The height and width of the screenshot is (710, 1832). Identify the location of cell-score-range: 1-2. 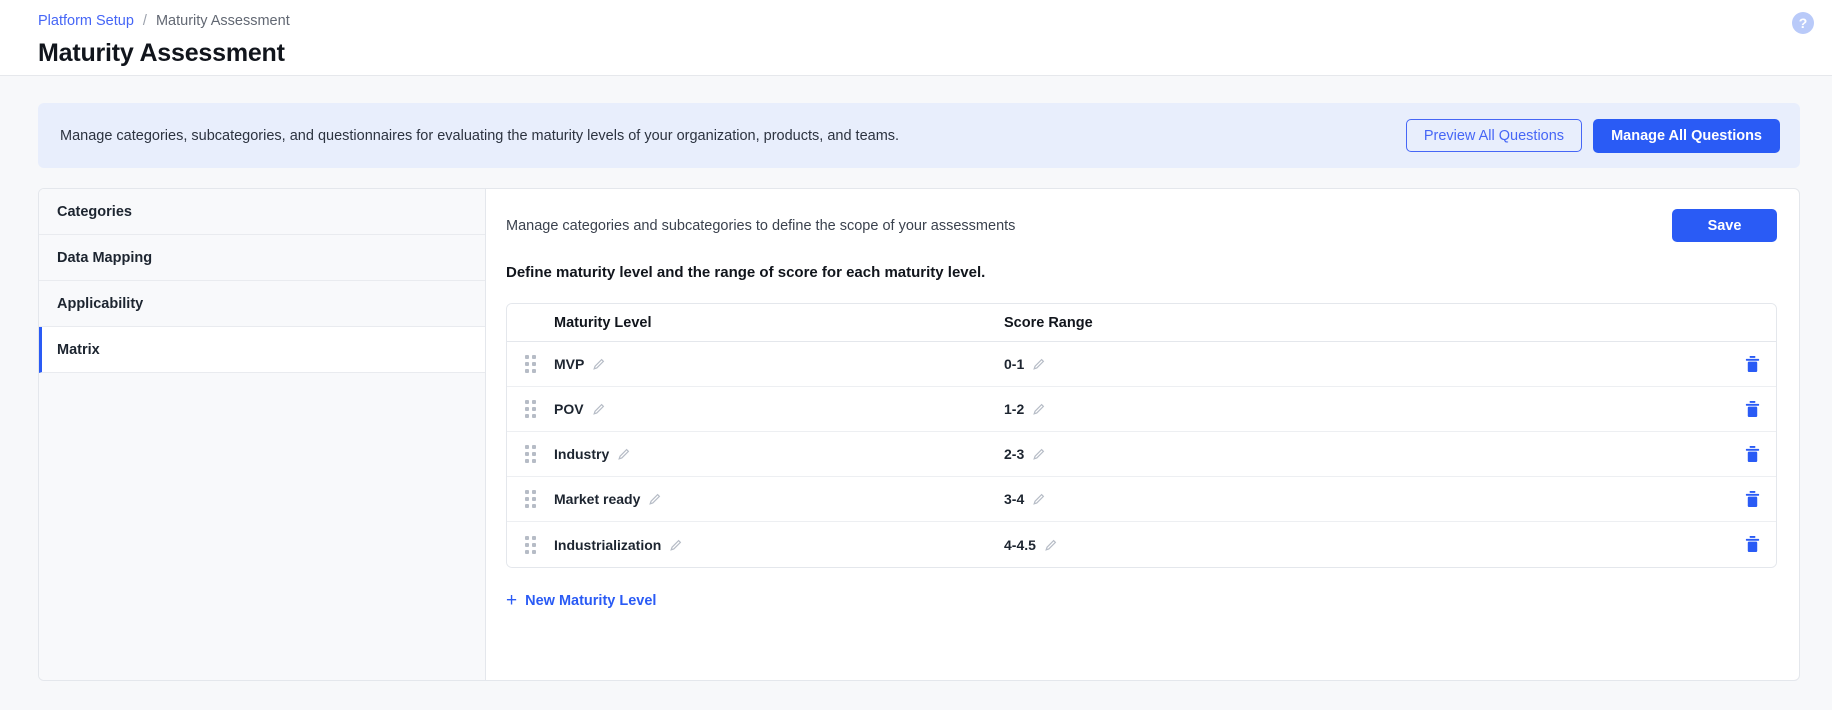
(1014, 409).